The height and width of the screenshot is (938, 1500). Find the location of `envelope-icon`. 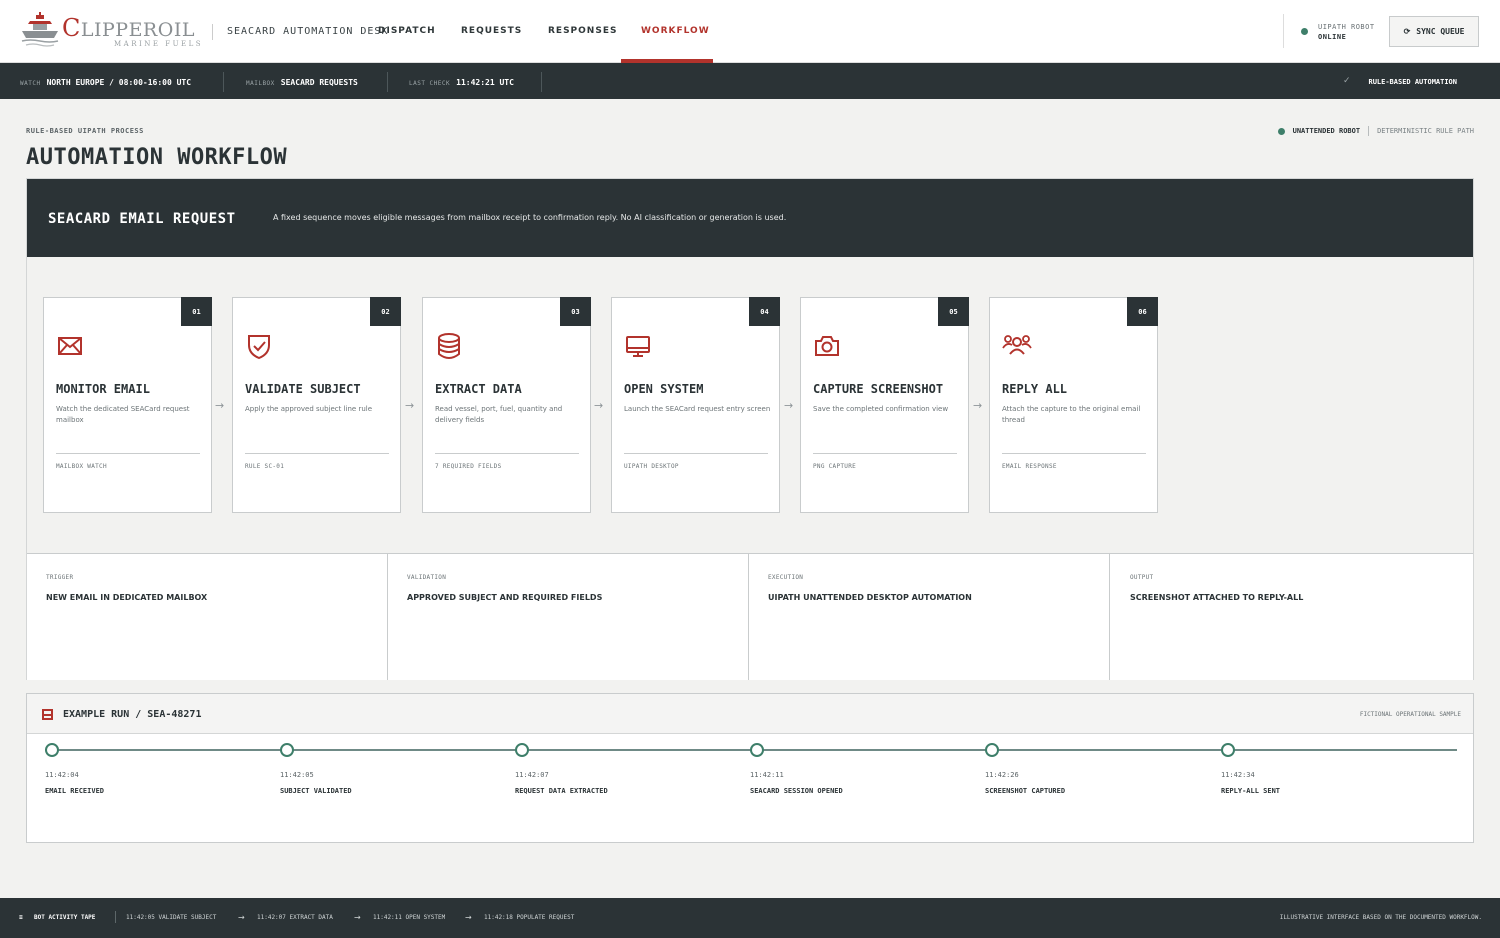

envelope-icon is located at coordinates (71, 347).